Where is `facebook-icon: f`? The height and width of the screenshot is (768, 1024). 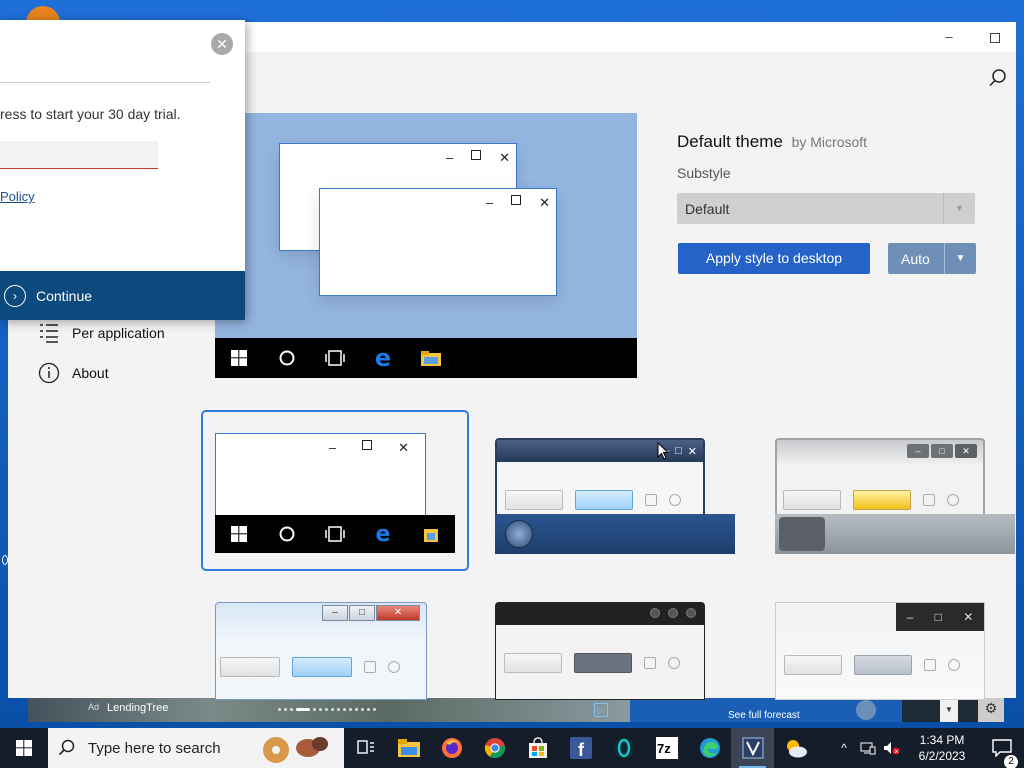
facebook-icon: f is located at coordinates (580, 748).